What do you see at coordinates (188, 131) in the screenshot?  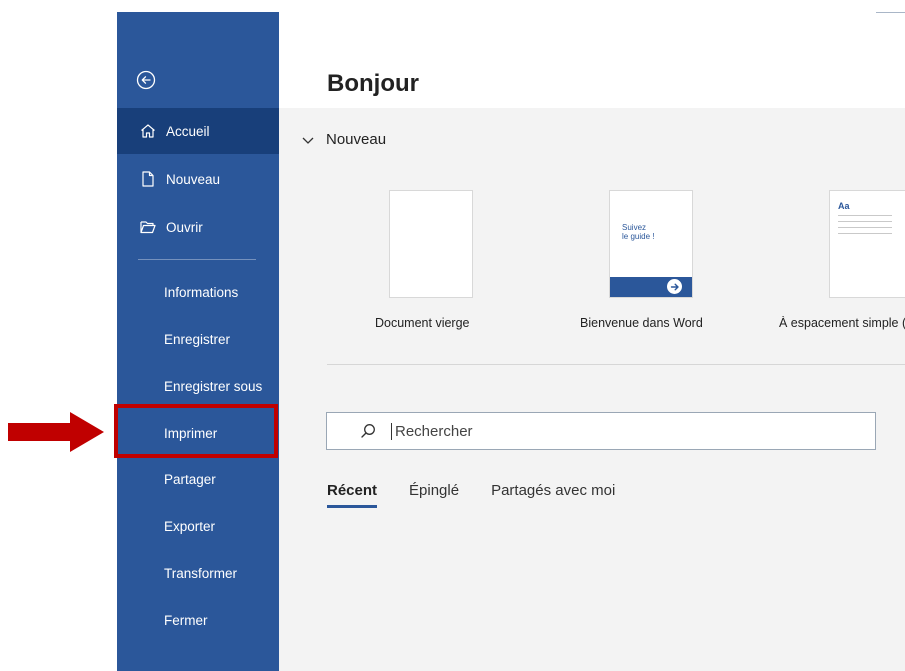 I see `sidebar-item-label: Accueil` at bounding box center [188, 131].